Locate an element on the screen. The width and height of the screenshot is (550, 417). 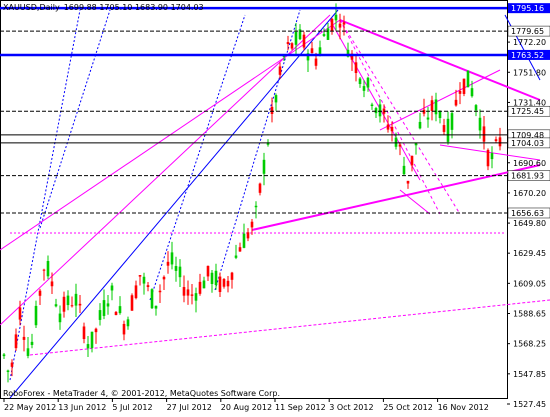
y-tick-label: 1588.65 is located at coordinates (529, 313).